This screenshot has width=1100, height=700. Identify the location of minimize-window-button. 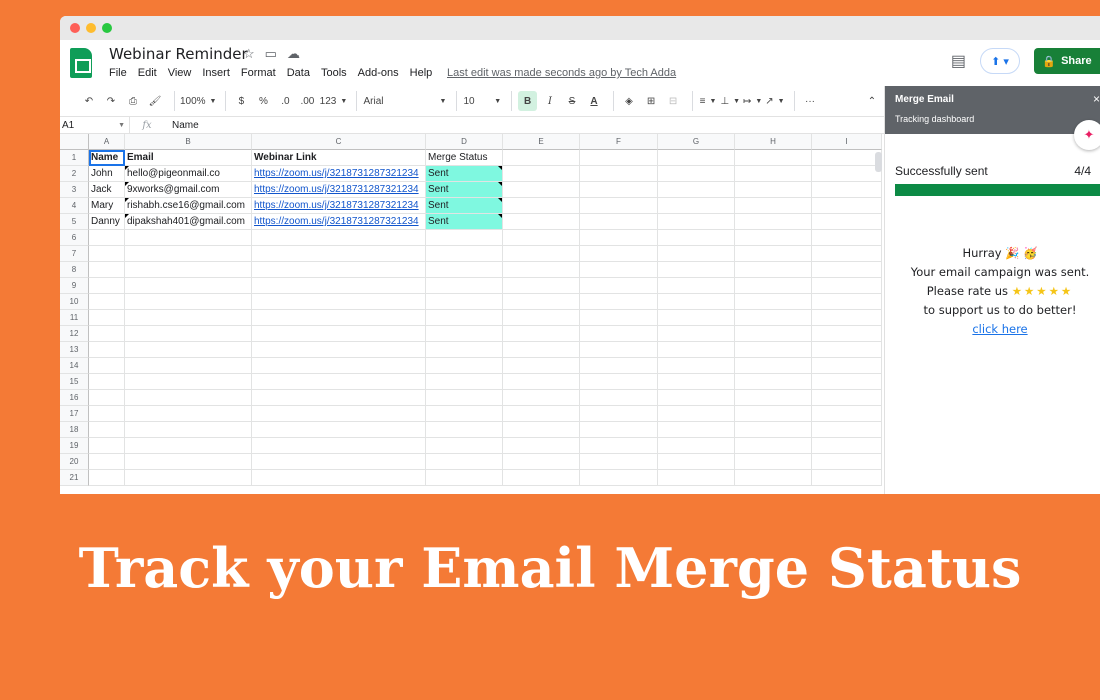
(91, 28).